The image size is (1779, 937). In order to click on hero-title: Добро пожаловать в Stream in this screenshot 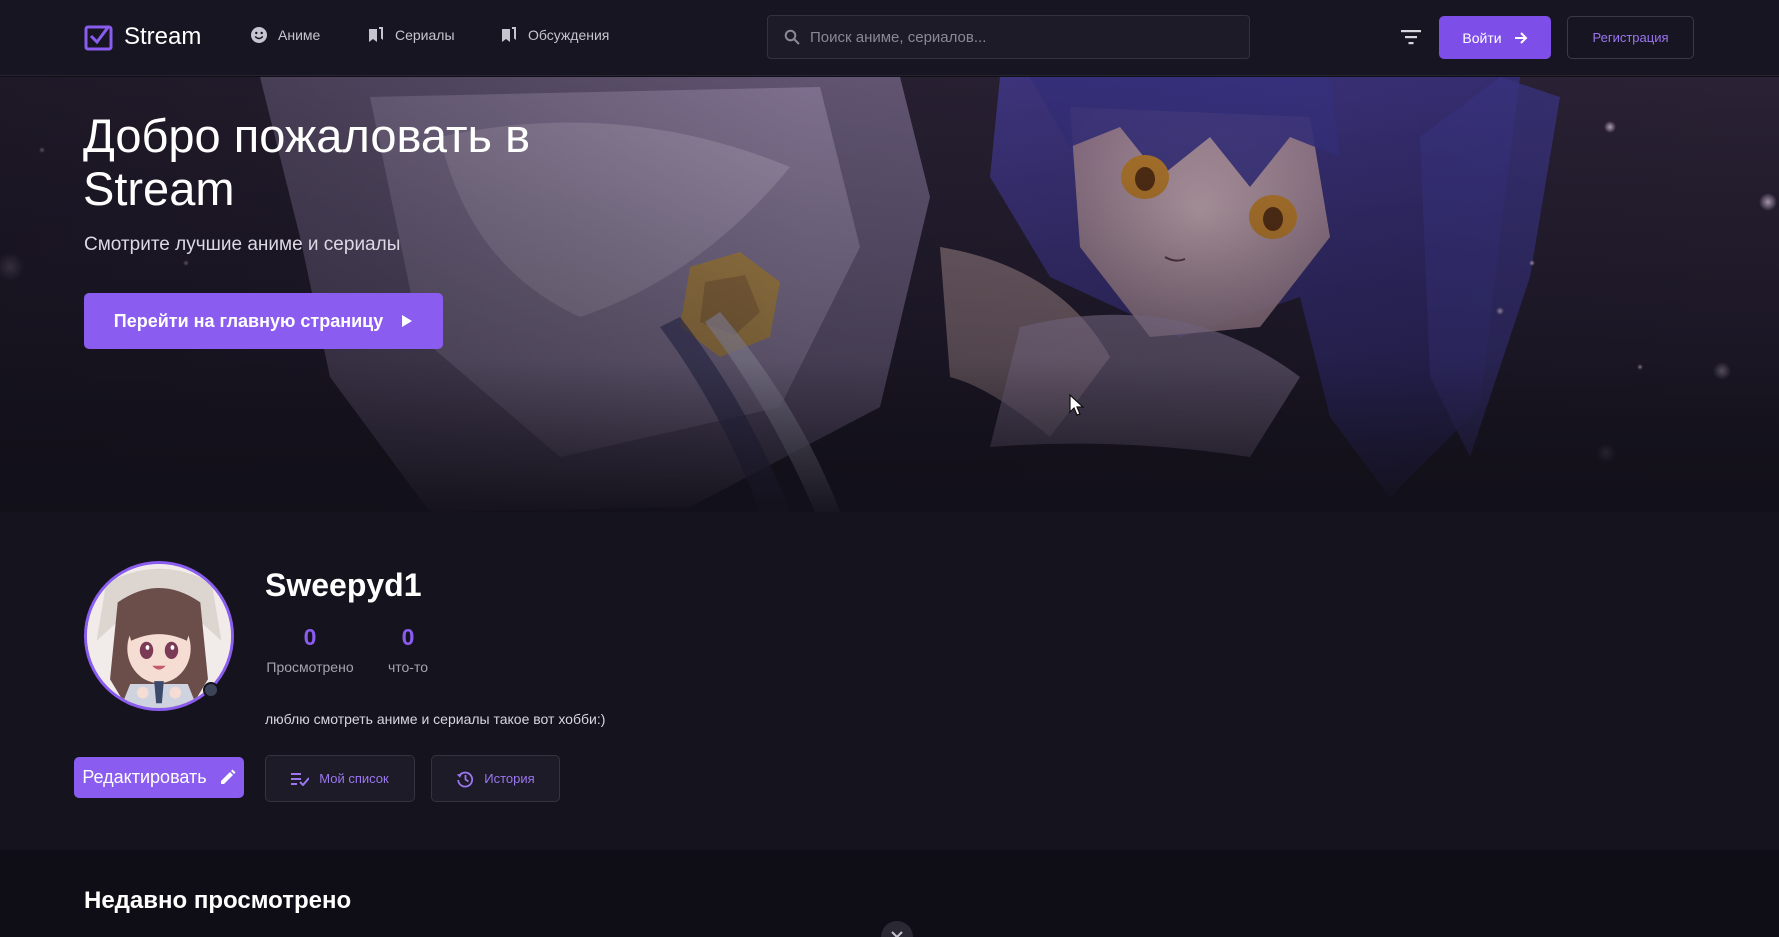, I will do `click(307, 162)`.